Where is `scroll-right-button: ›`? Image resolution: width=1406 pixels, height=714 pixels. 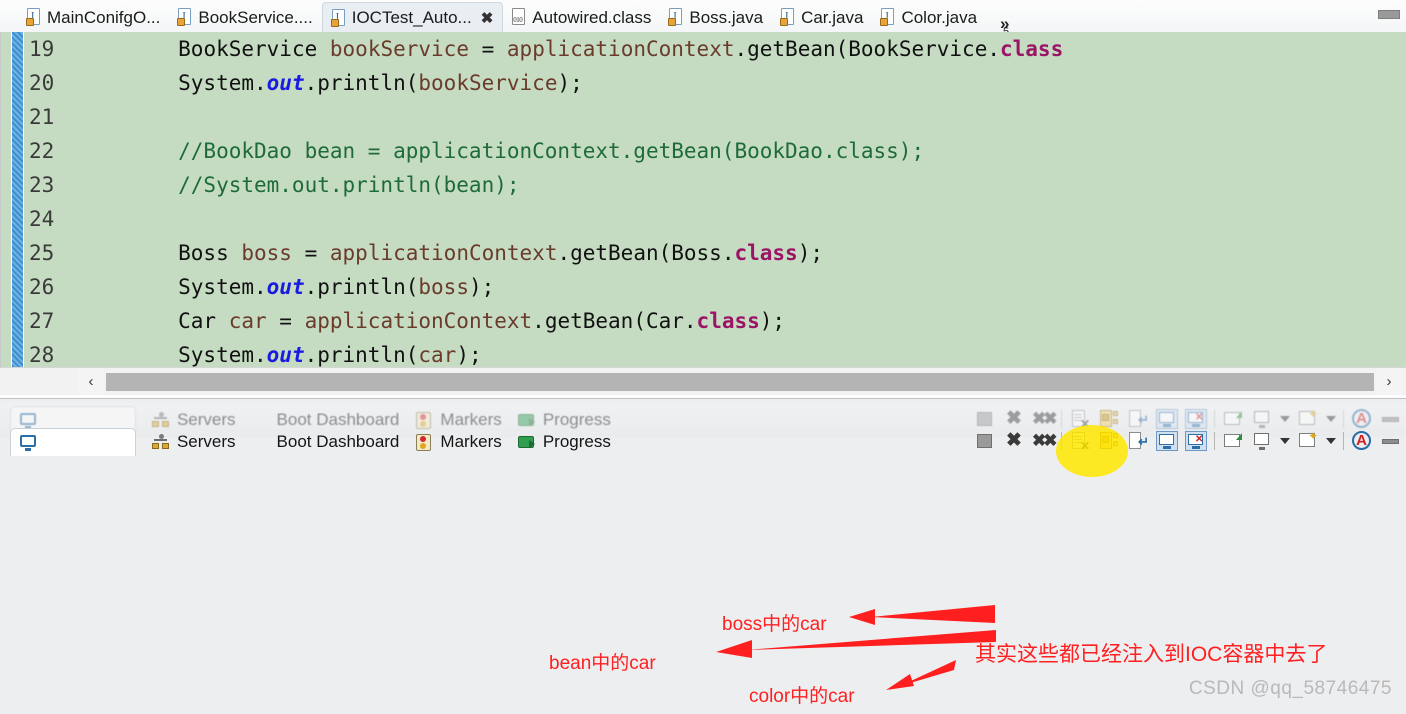
scroll-right-button: › is located at coordinates (1389, 381).